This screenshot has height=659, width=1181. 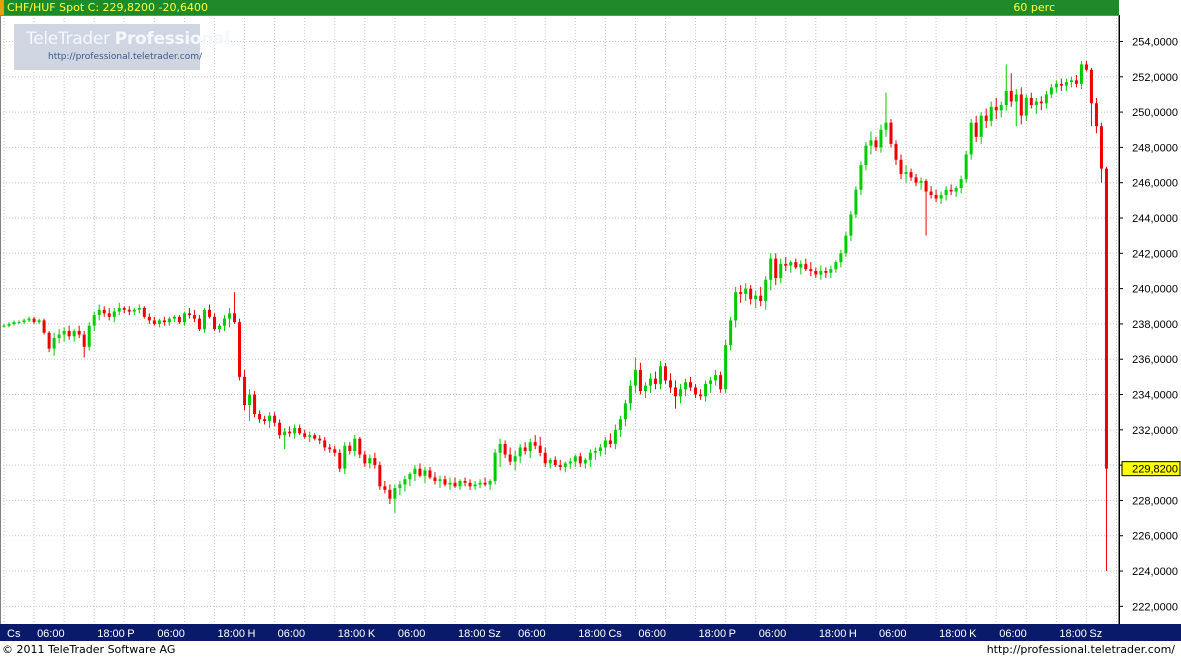 I want to click on y-tick-label: 246,0000, so click(x=1155, y=184).